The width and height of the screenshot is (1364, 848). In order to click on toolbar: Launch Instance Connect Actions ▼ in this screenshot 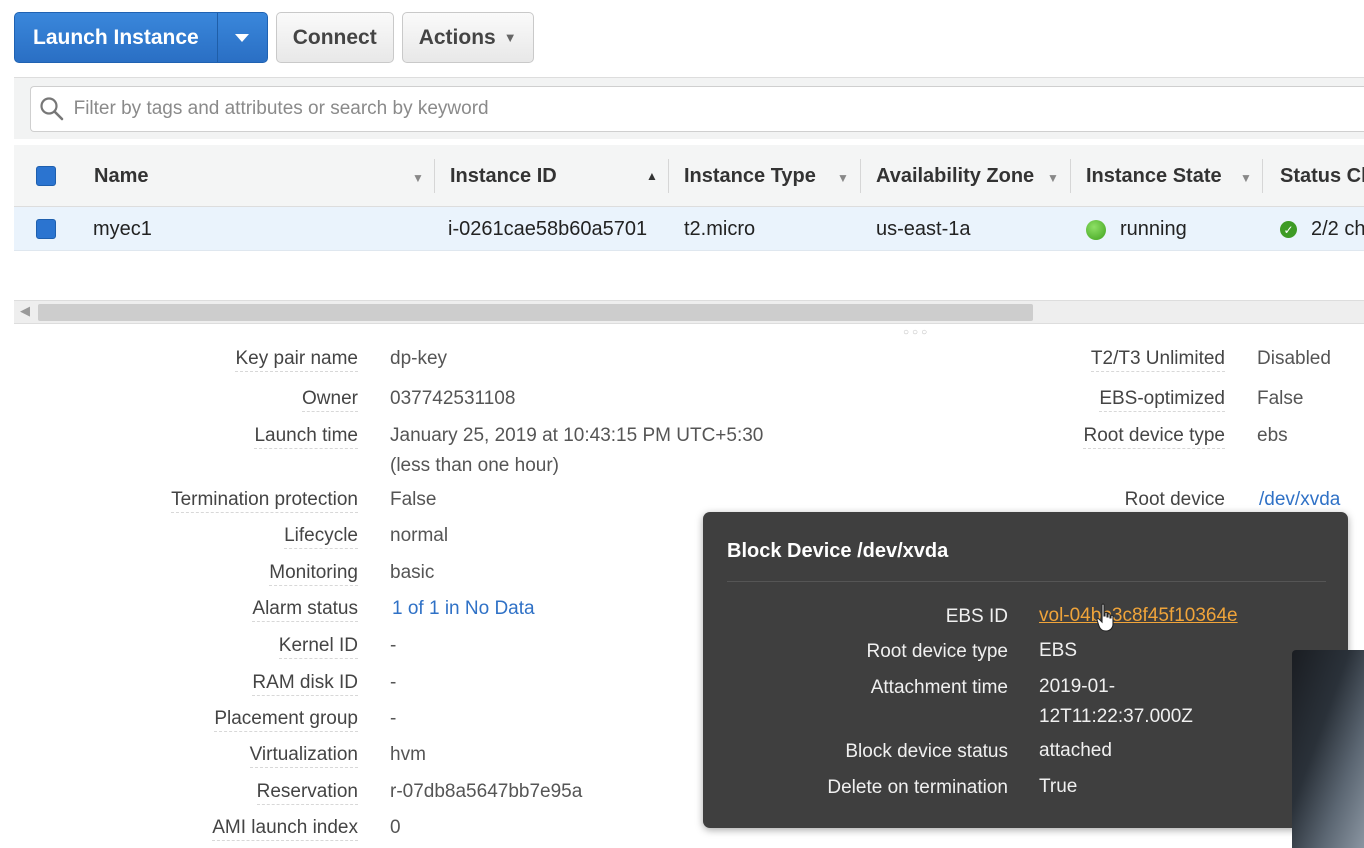, I will do `click(274, 37)`.